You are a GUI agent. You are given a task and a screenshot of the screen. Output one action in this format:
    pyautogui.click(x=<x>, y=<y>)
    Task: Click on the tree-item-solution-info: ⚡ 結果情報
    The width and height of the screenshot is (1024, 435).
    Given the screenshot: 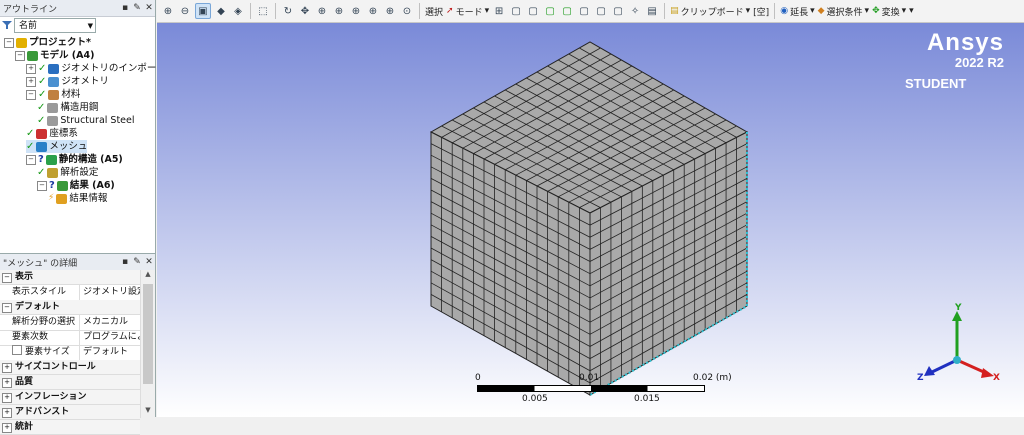 What is the action you would take?
    pyautogui.click(x=77, y=198)
    